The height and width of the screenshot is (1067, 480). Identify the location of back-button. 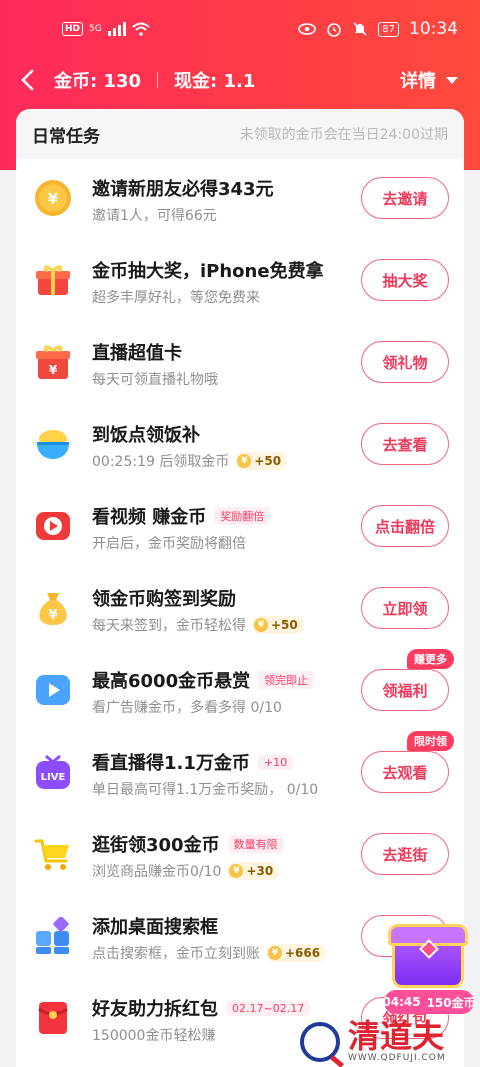
(27, 80).